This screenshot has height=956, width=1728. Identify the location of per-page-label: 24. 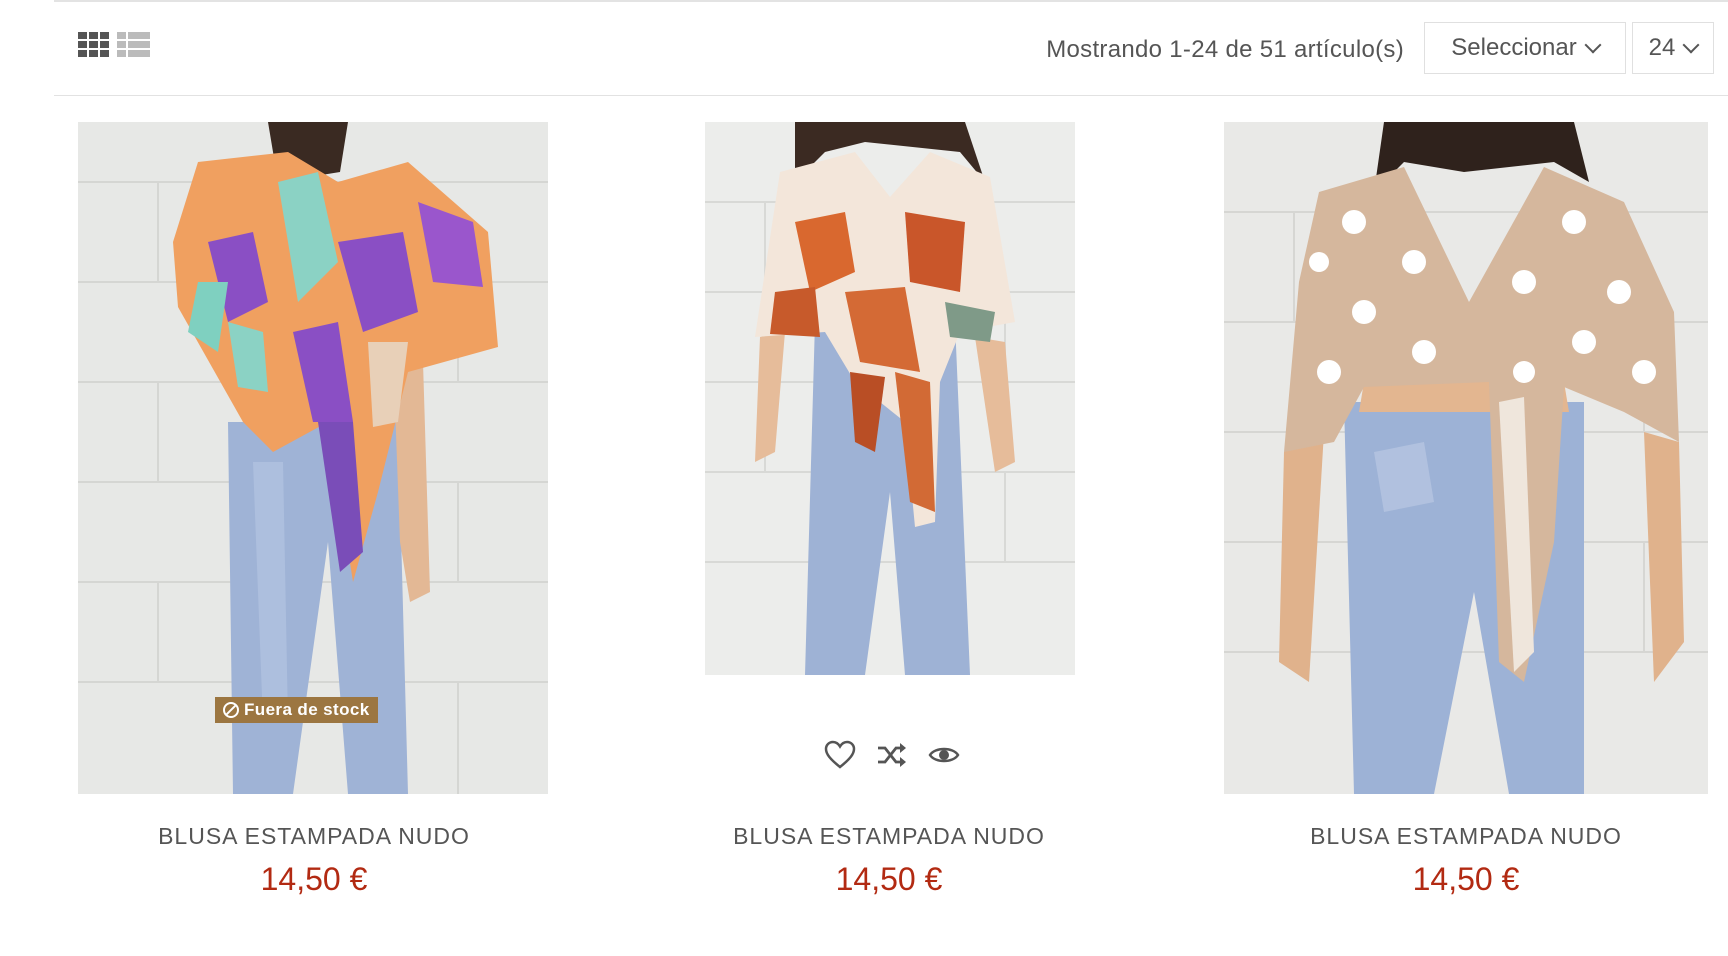
(1662, 47).